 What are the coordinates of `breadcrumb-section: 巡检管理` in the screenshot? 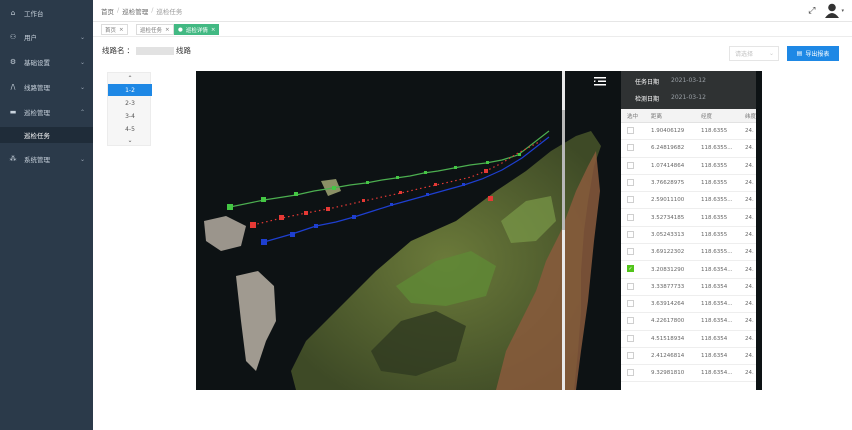 It's located at (135, 11).